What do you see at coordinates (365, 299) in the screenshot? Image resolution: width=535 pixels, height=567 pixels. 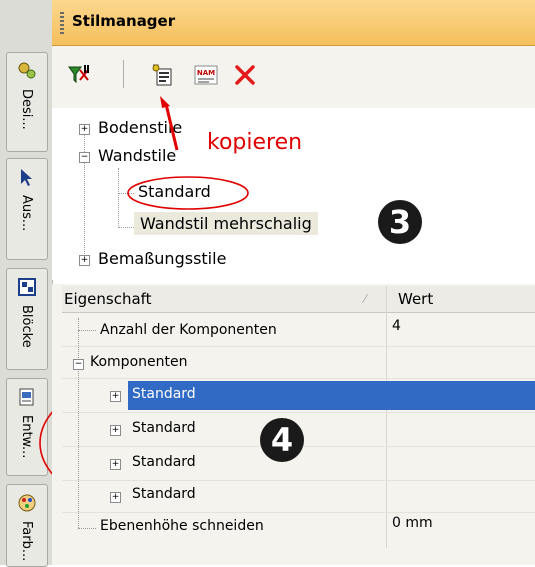 I see `sort-indicator-icon: ⁄` at bounding box center [365, 299].